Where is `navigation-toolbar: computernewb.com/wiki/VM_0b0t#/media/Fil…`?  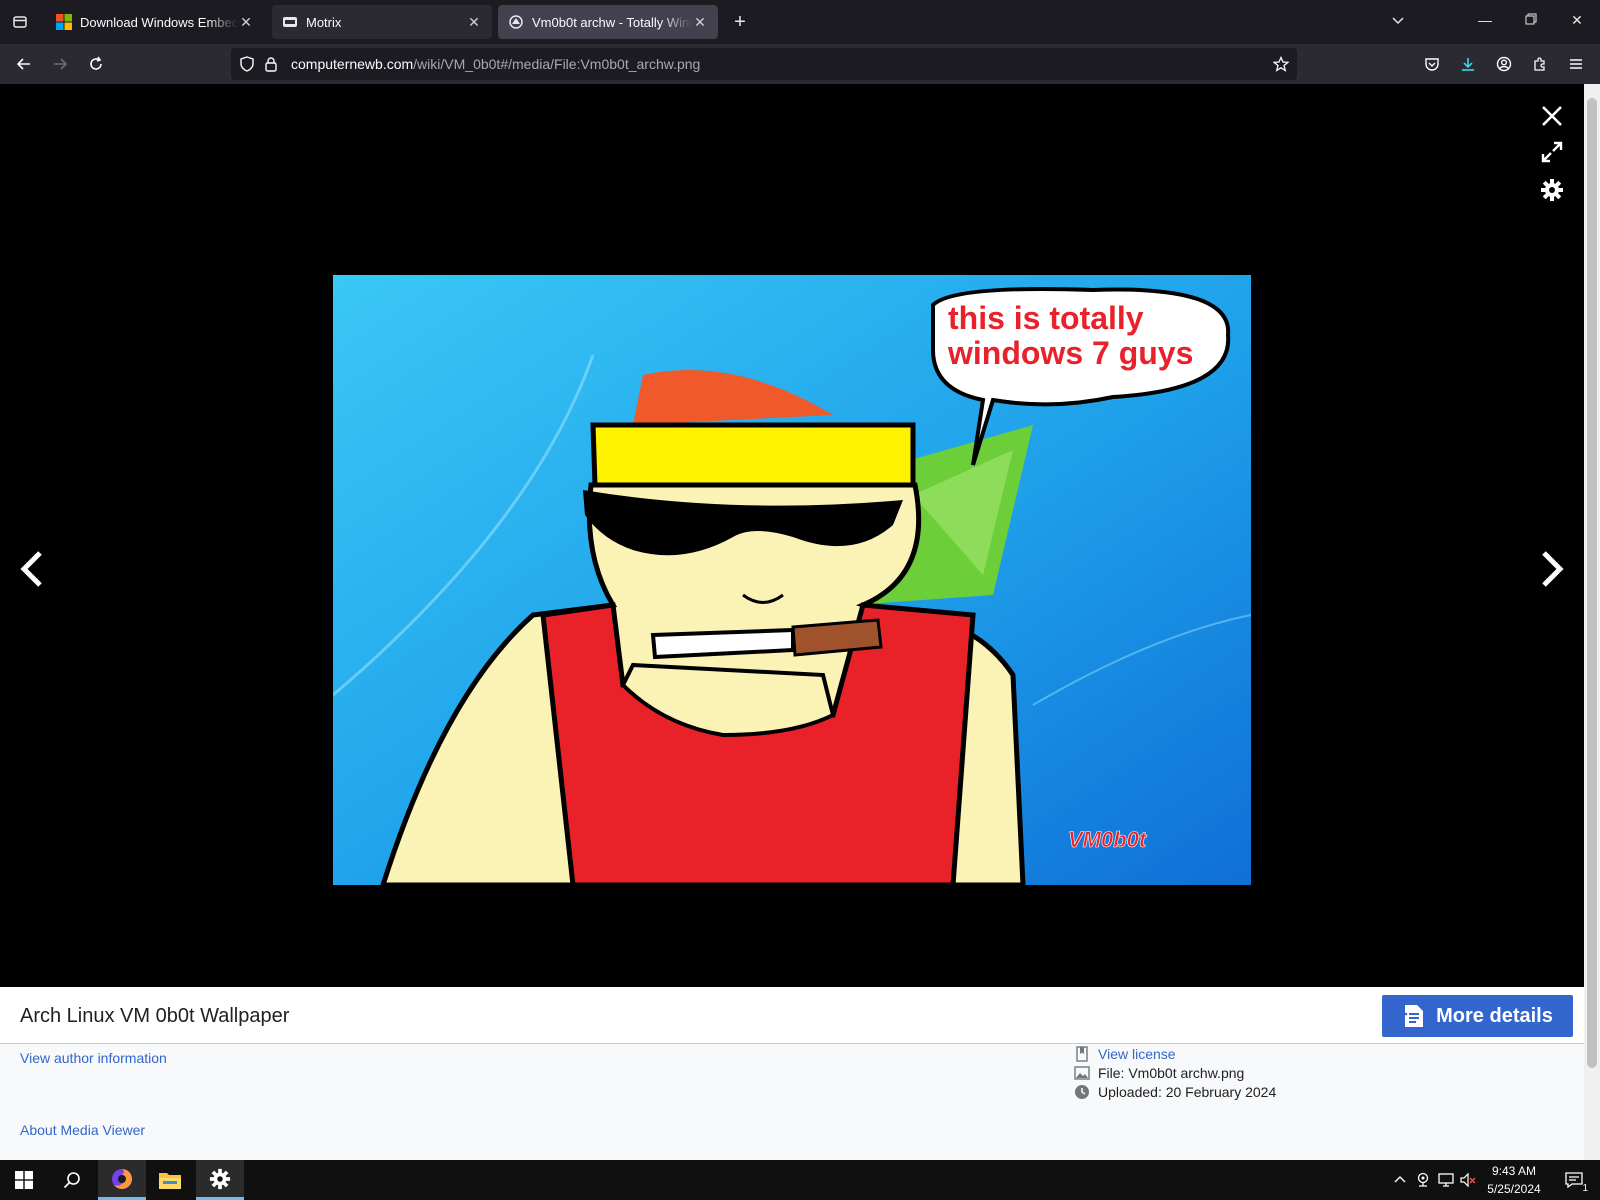 navigation-toolbar: computernewb.com/wiki/VM_0b0t#/media/Fil… is located at coordinates (800, 64).